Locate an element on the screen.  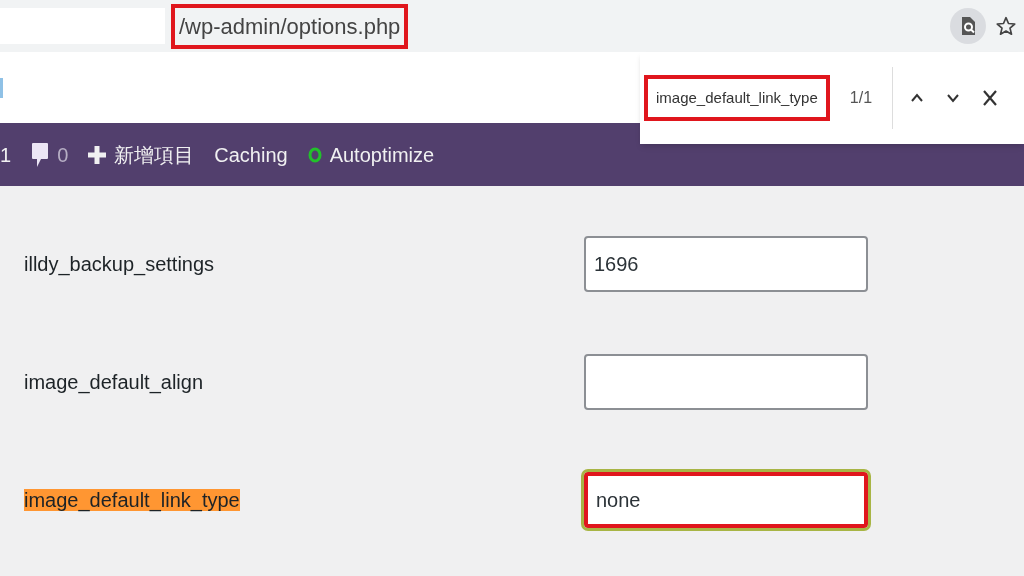
find-page-icon is located at coordinates (968, 26).